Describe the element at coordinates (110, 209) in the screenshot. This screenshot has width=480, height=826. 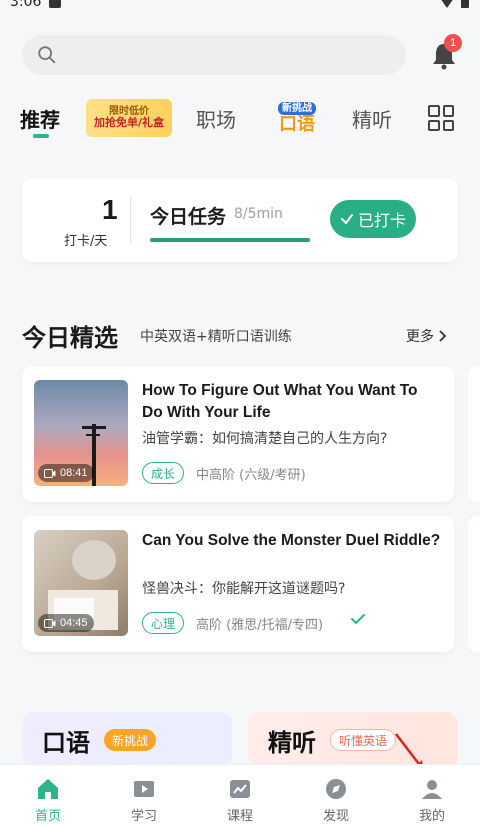
I see `streak-count: 1` at that location.